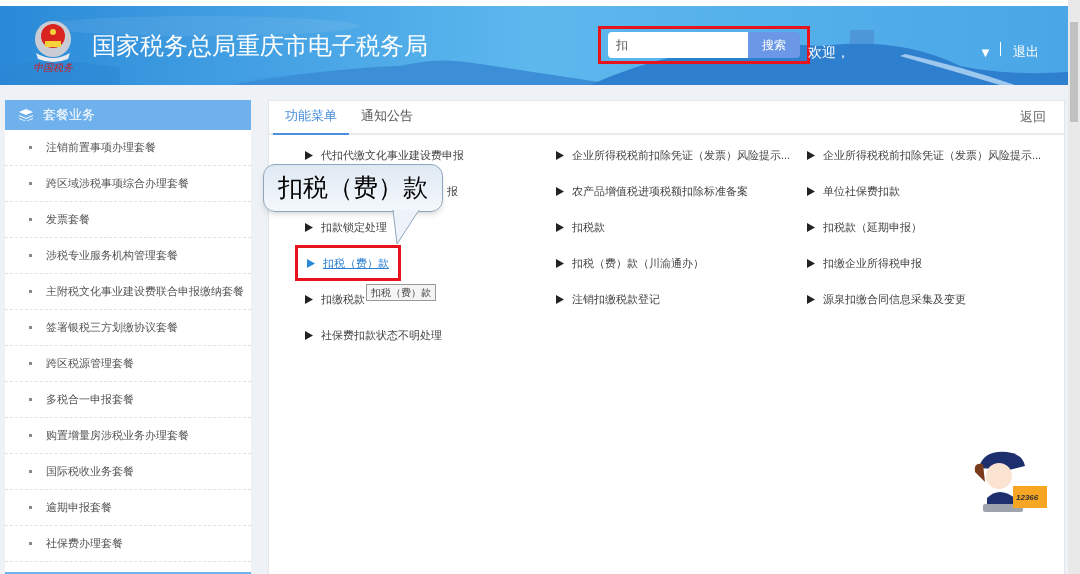  Describe the element at coordinates (652, 191) in the screenshot. I see `menu-link: 农产品增值税进项税额扣除标准备案` at that location.